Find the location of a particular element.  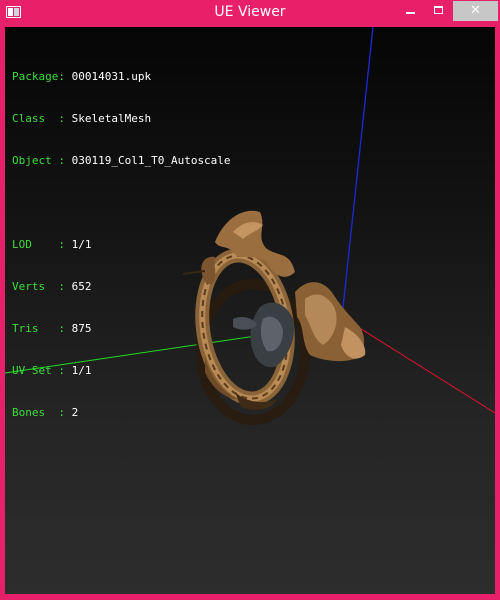

tris-label: Tris : is located at coordinates (38, 328).